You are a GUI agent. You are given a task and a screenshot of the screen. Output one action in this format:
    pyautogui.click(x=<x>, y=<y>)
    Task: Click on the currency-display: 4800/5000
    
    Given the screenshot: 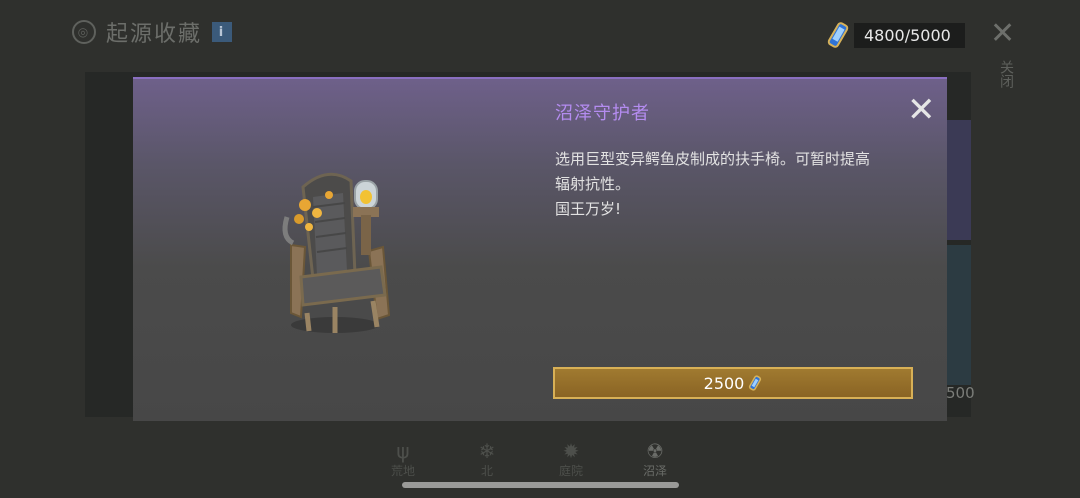 What is the action you would take?
    pyautogui.click(x=895, y=35)
    